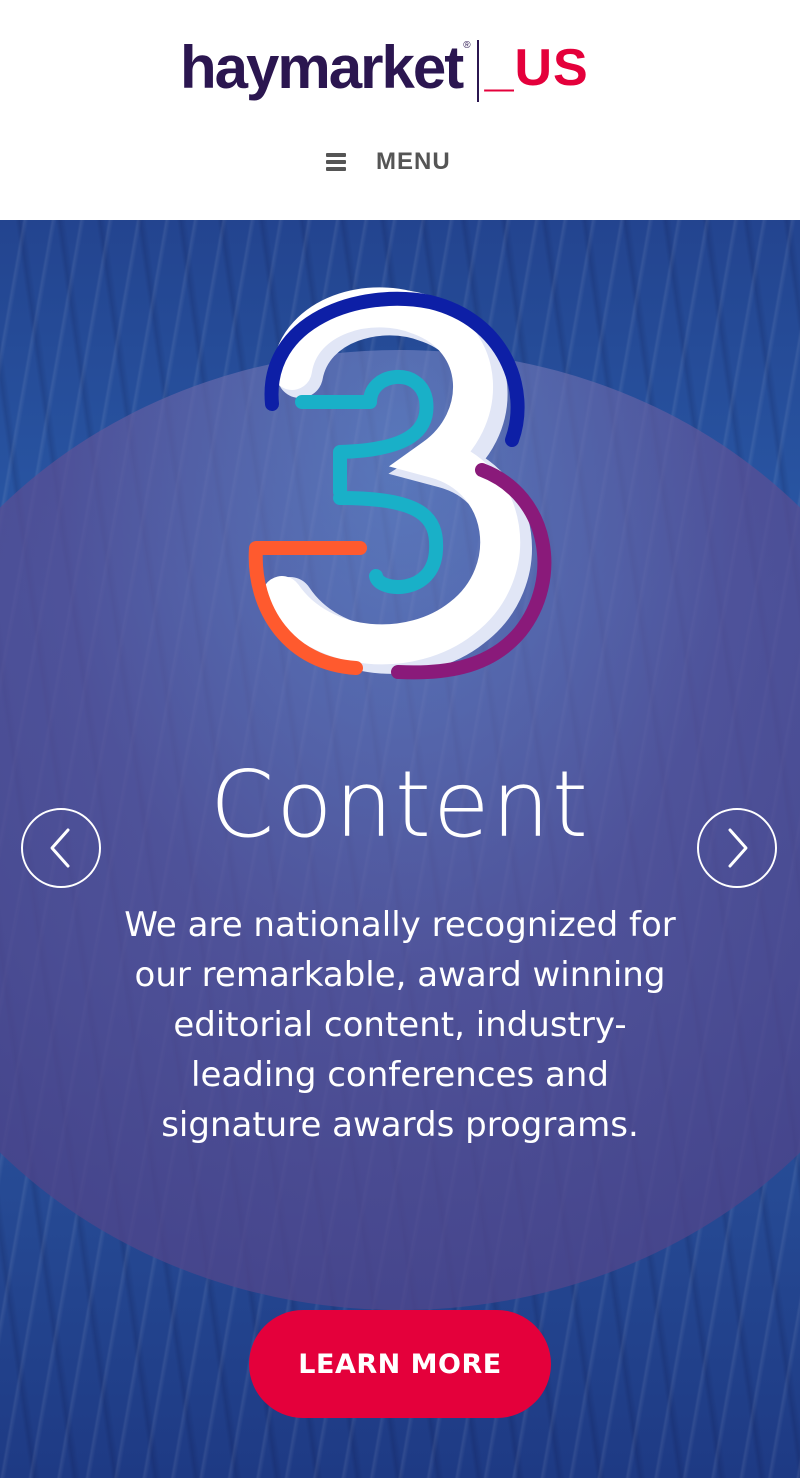 This screenshot has height=1478, width=800. I want to click on number-three-graphic, so click(400, 483).